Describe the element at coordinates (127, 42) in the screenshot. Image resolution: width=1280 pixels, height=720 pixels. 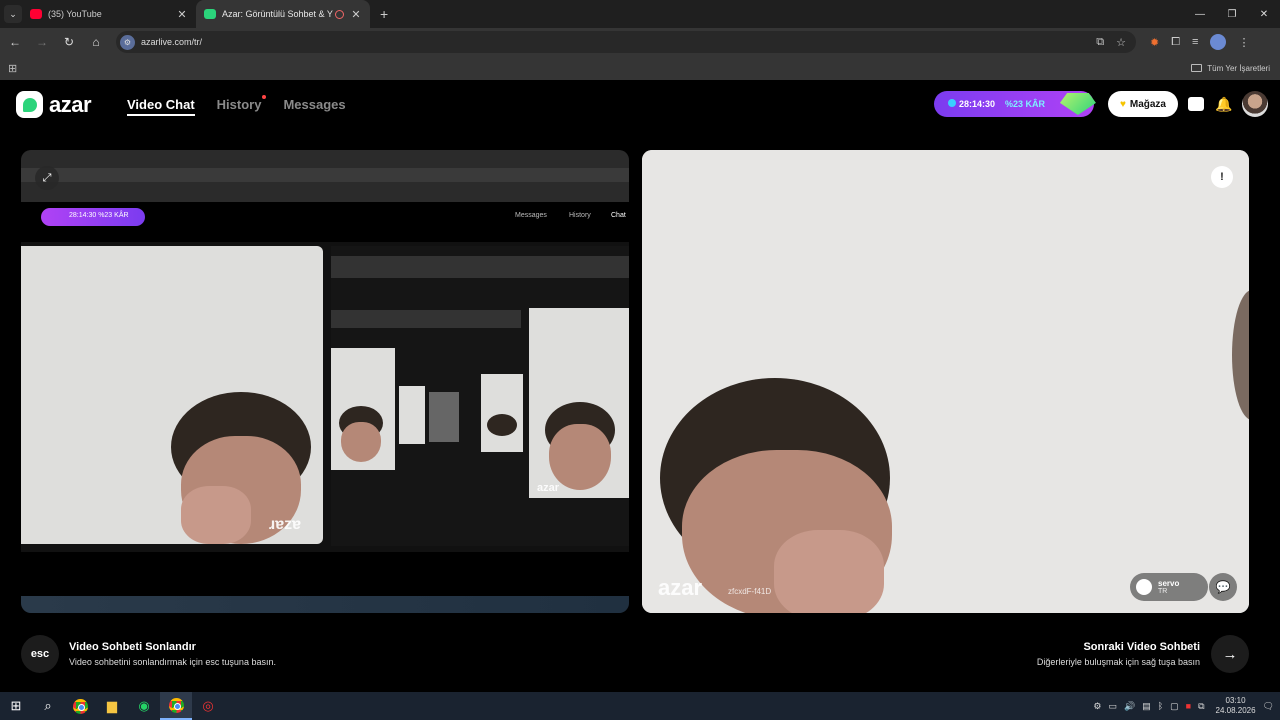
I see `site-info-icon: ⚙` at that location.